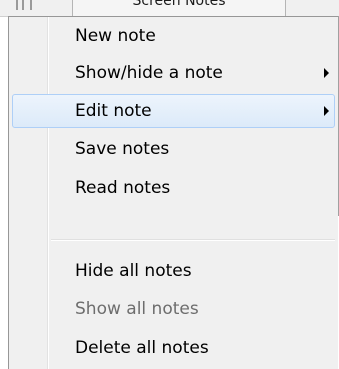 Image resolution: width=339 pixels, height=369 pixels. What do you see at coordinates (123, 188) in the screenshot?
I see `menu-item-label: Read notes` at bounding box center [123, 188].